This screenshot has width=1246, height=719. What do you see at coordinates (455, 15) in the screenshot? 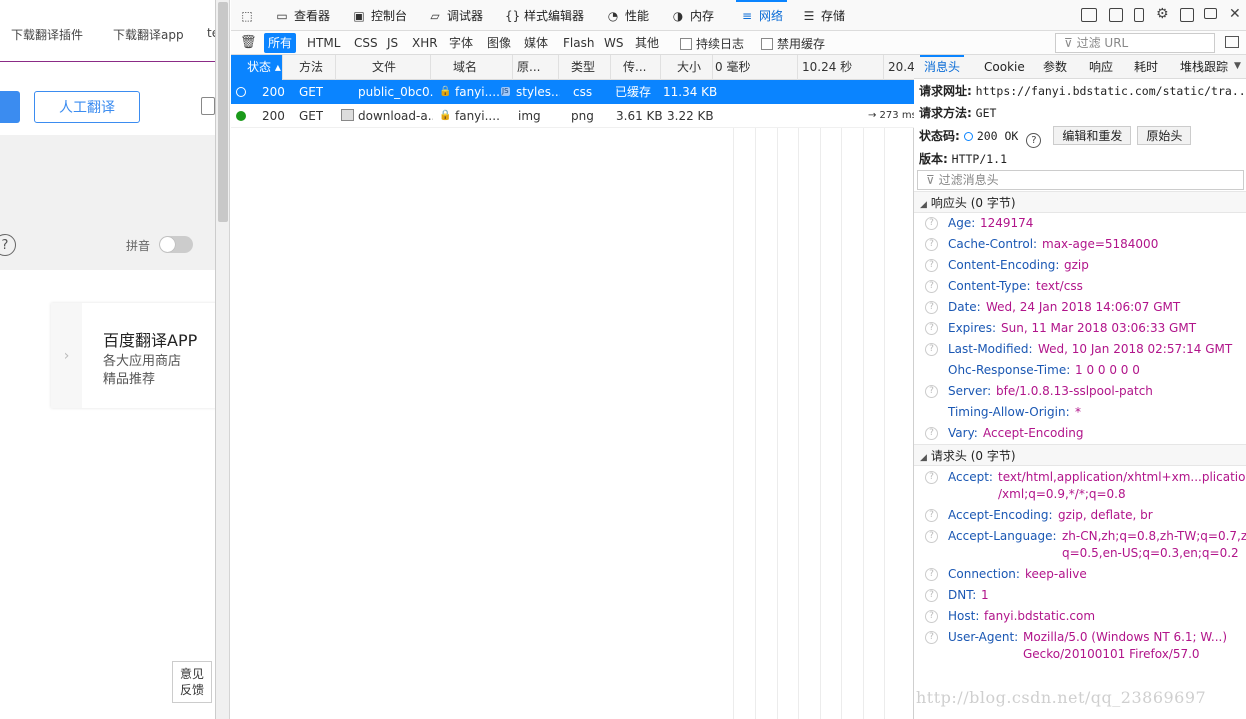
I see `tab-debugger: ▱ 调试器` at bounding box center [455, 15].